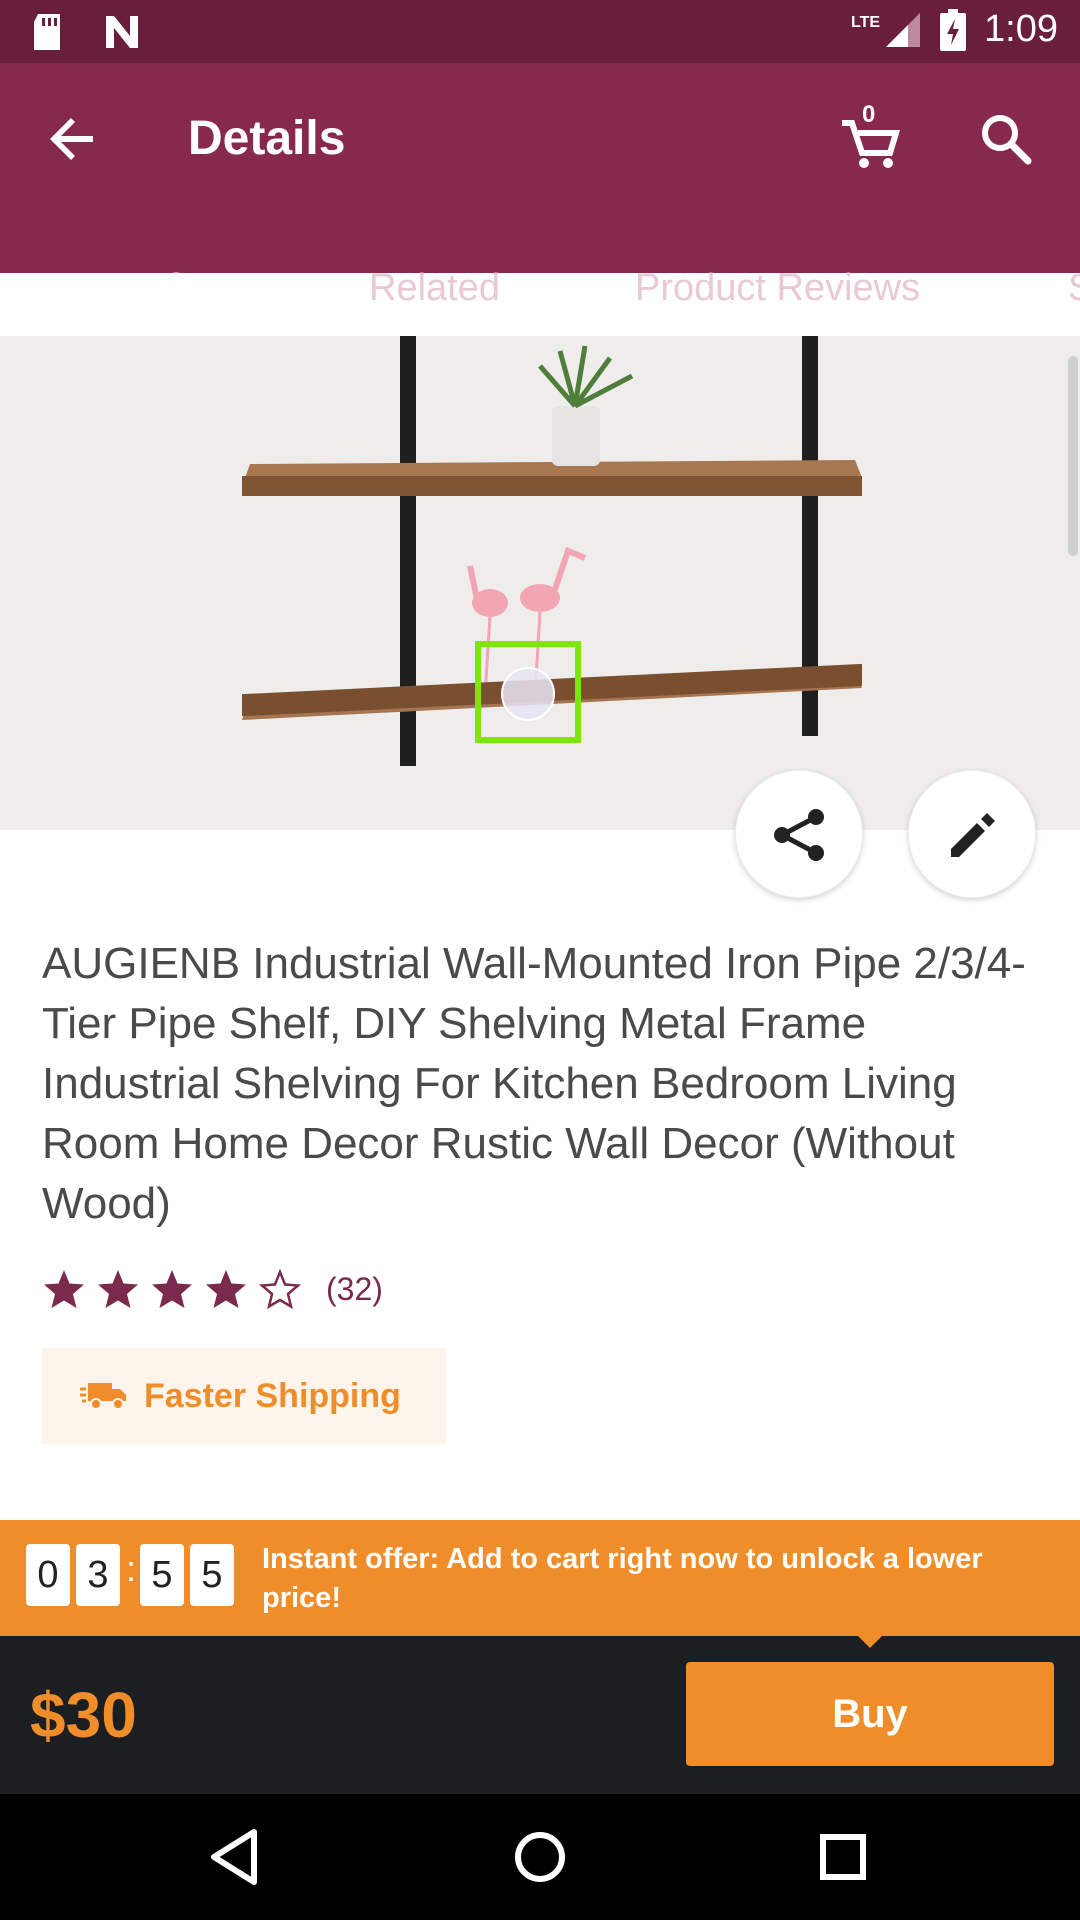  What do you see at coordinates (267, 138) in the screenshot?
I see `page-title: Details` at bounding box center [267, 138].